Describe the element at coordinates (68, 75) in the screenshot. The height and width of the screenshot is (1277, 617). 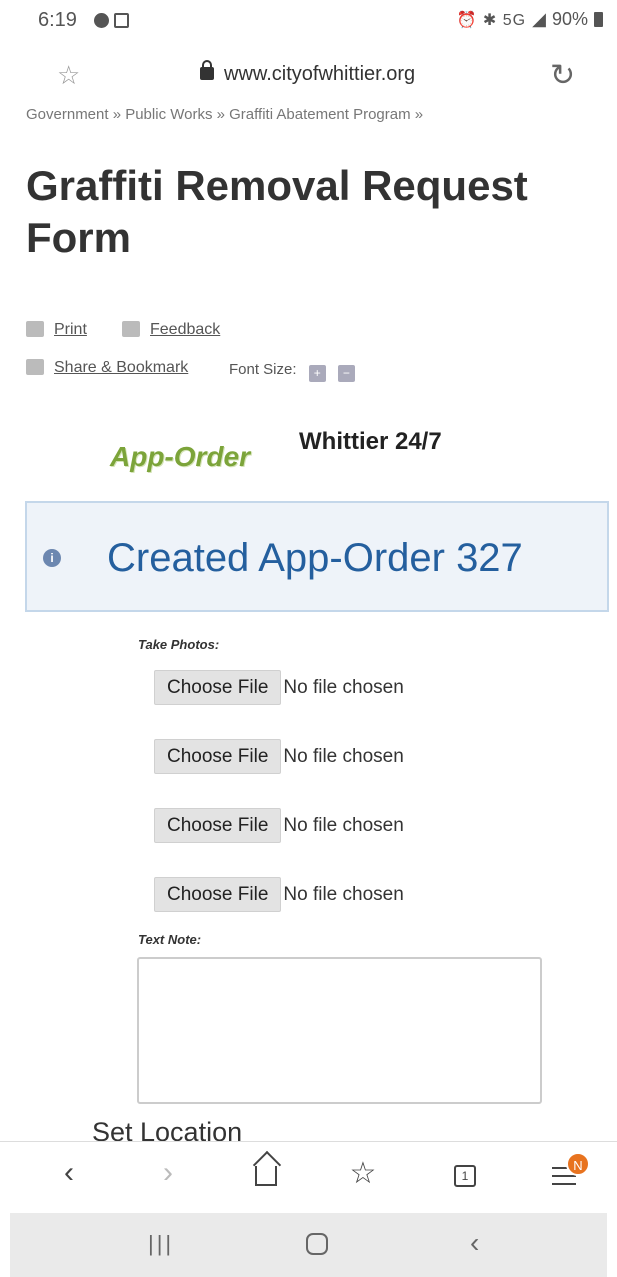
I see `bookmark-star-icon: ☆` at that location.